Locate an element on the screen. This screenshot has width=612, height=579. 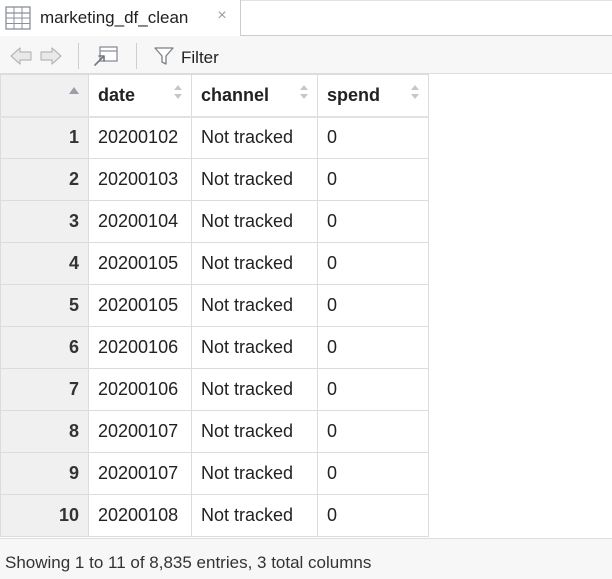
row-number: 9 is located at coordinates (44, 473).